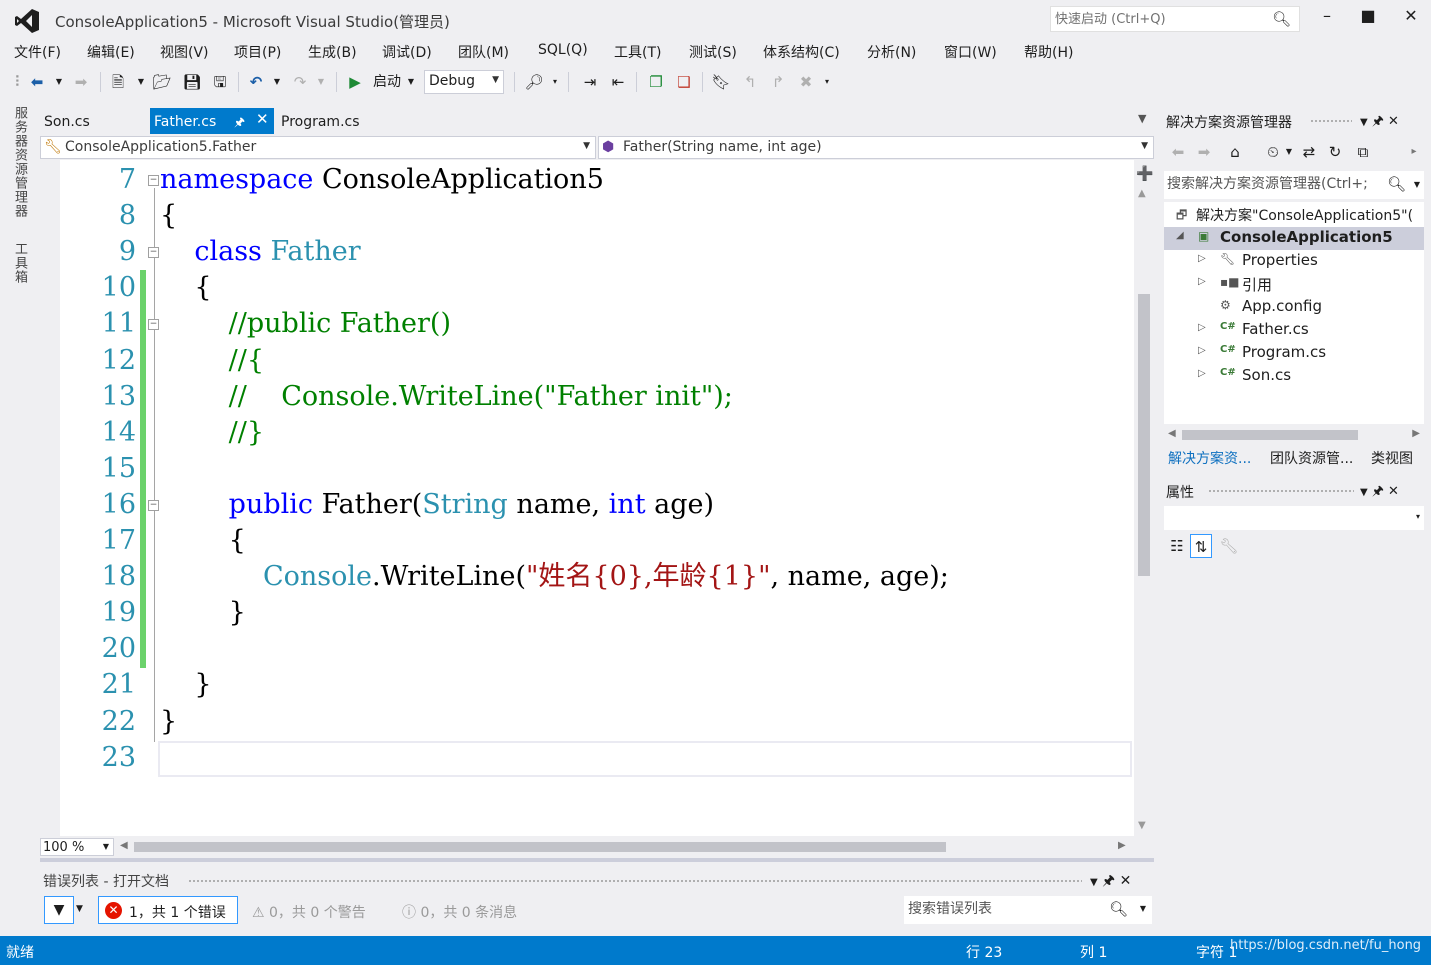 Image resolution: width=1431 pixels, height=965 pixels. I want to click on toolbox-tab: 工具箱, so click(19, 263).